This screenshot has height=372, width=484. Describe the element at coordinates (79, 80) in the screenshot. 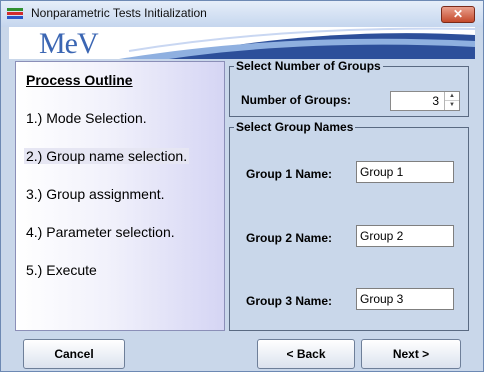

I see `process-outline-title: Process Outline` at that location.